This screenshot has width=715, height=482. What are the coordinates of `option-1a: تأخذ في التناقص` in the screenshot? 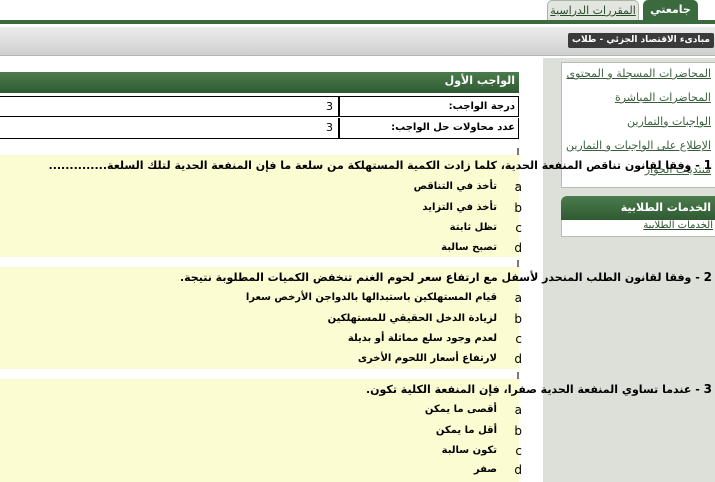 It's located at (455, 186).